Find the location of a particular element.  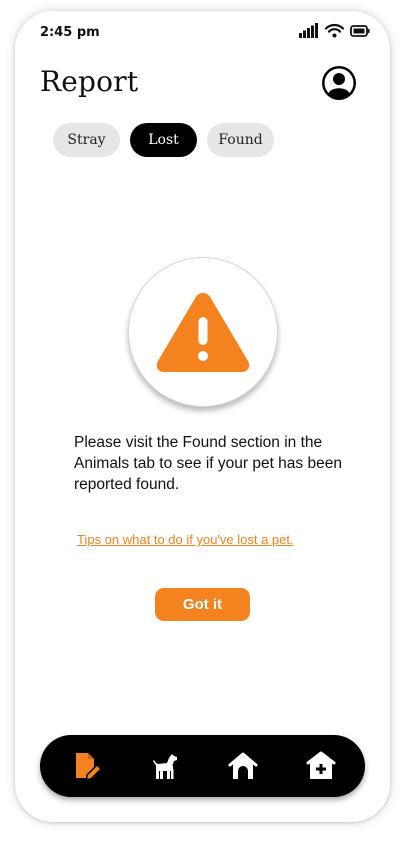

battery-icon is located at coordinates (360, 30).